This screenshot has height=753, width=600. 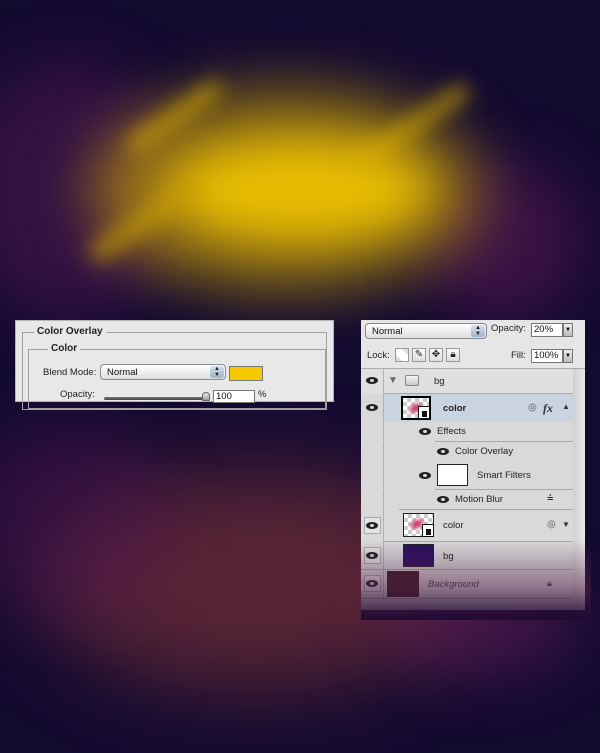 I want to click on layer-row-smart-filters: Smart Filters, so click(x=473, y=475).